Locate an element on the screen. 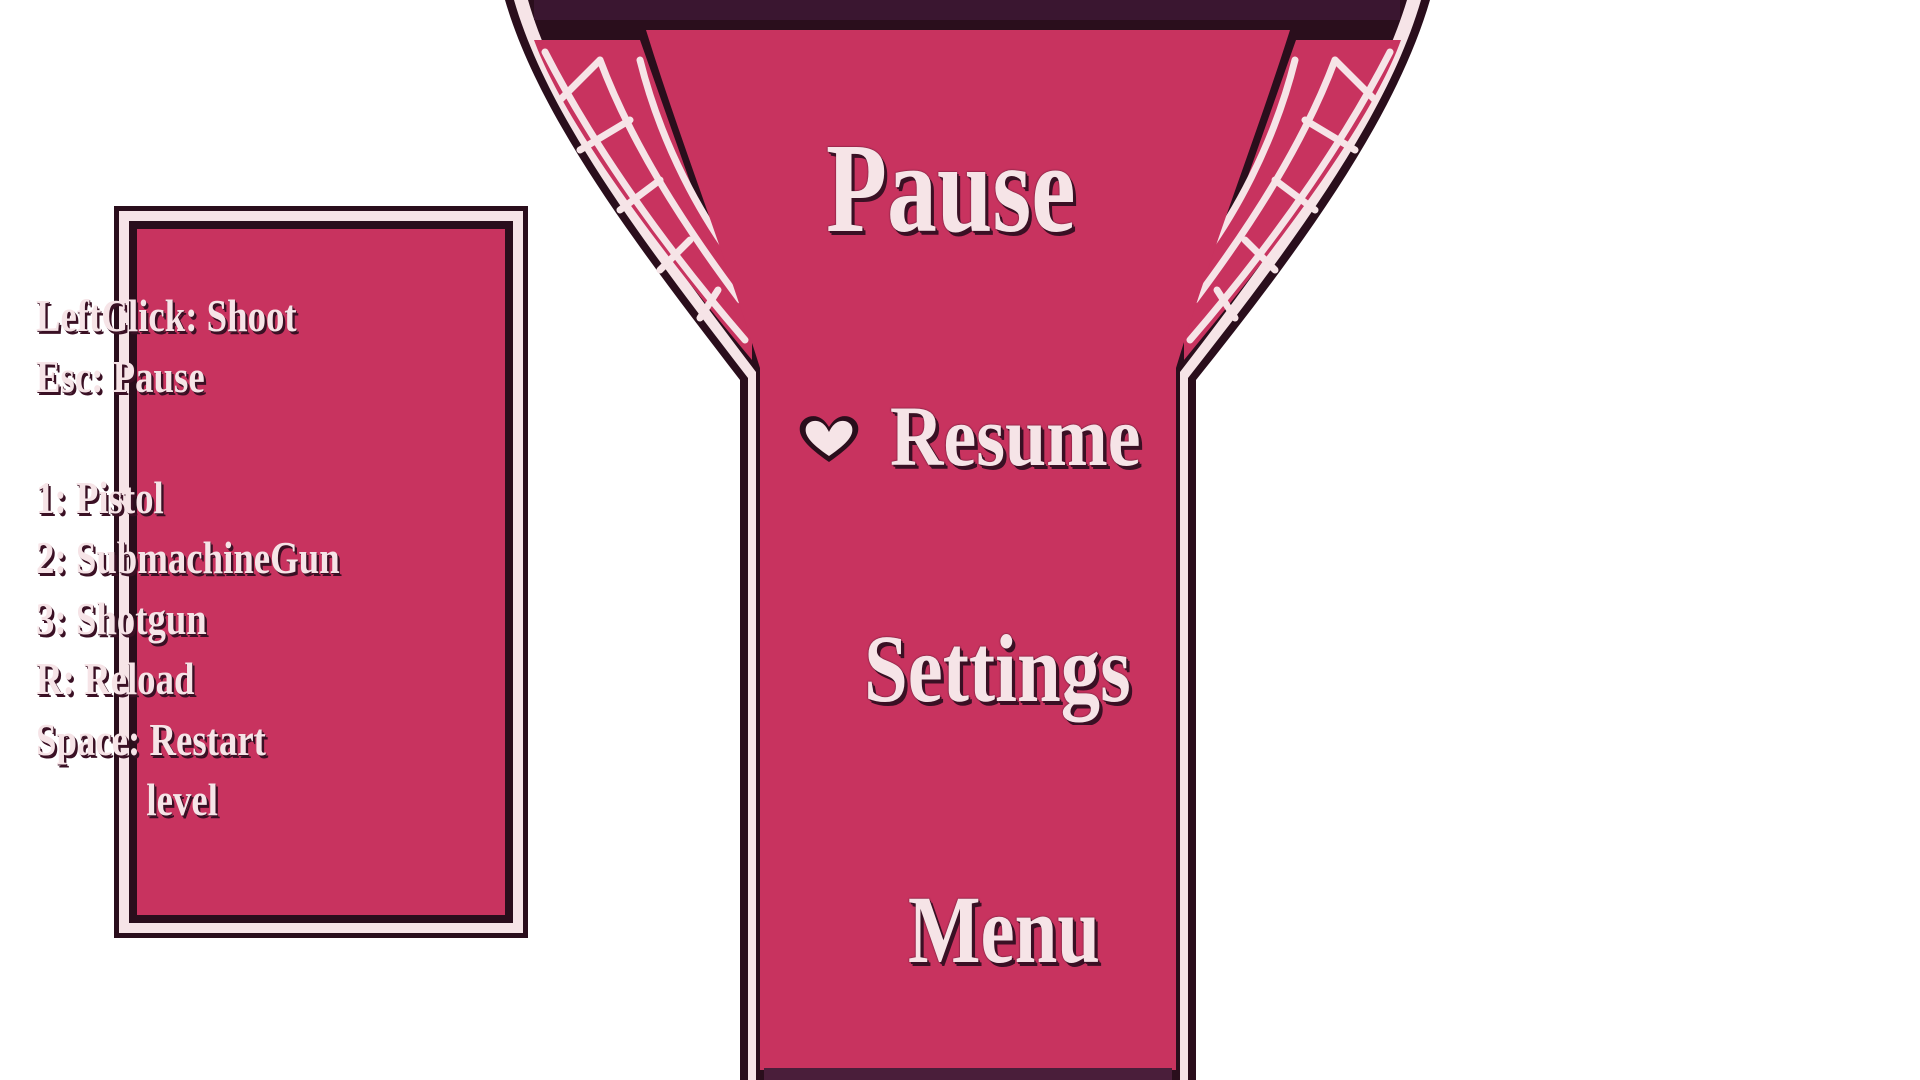  control-line-reload: R: Reload is located at coordinates (115, 678).